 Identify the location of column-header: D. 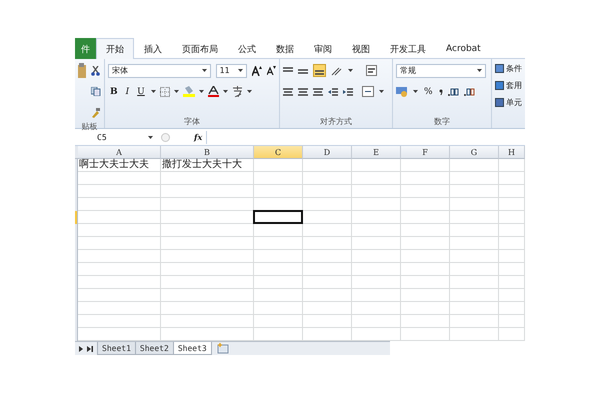
(327, 152).